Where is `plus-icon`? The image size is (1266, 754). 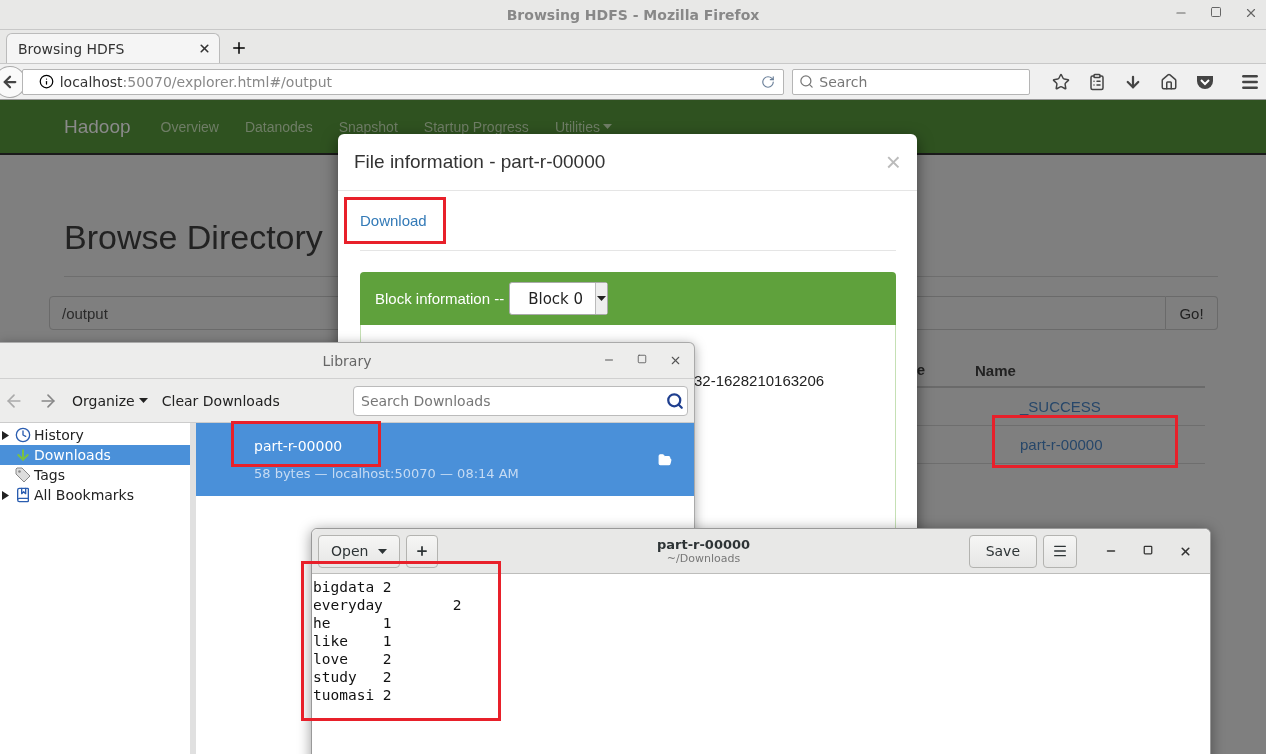 plus-icon is located at coordinates (422, 551).